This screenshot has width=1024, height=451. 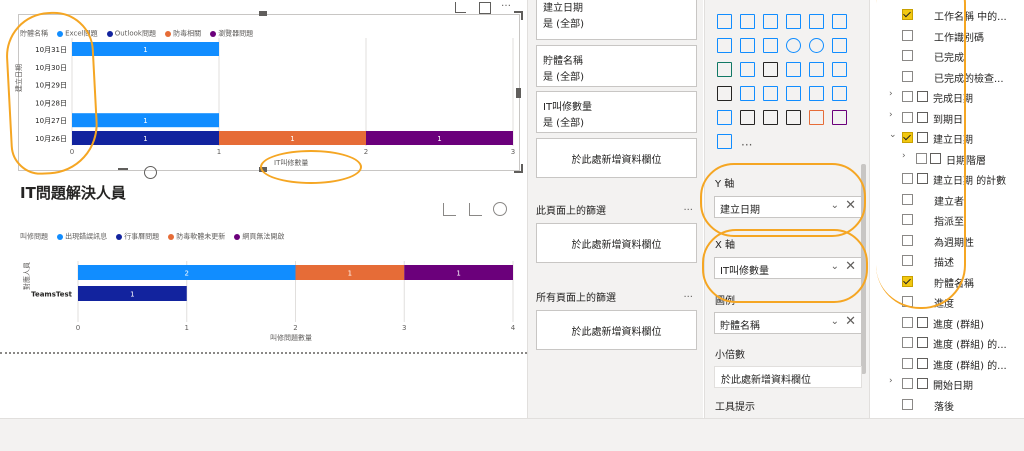 What do you see at coordinates (839, 69) in the screenshot?
I see `kpi-icon` at bounding box center [839, 69].